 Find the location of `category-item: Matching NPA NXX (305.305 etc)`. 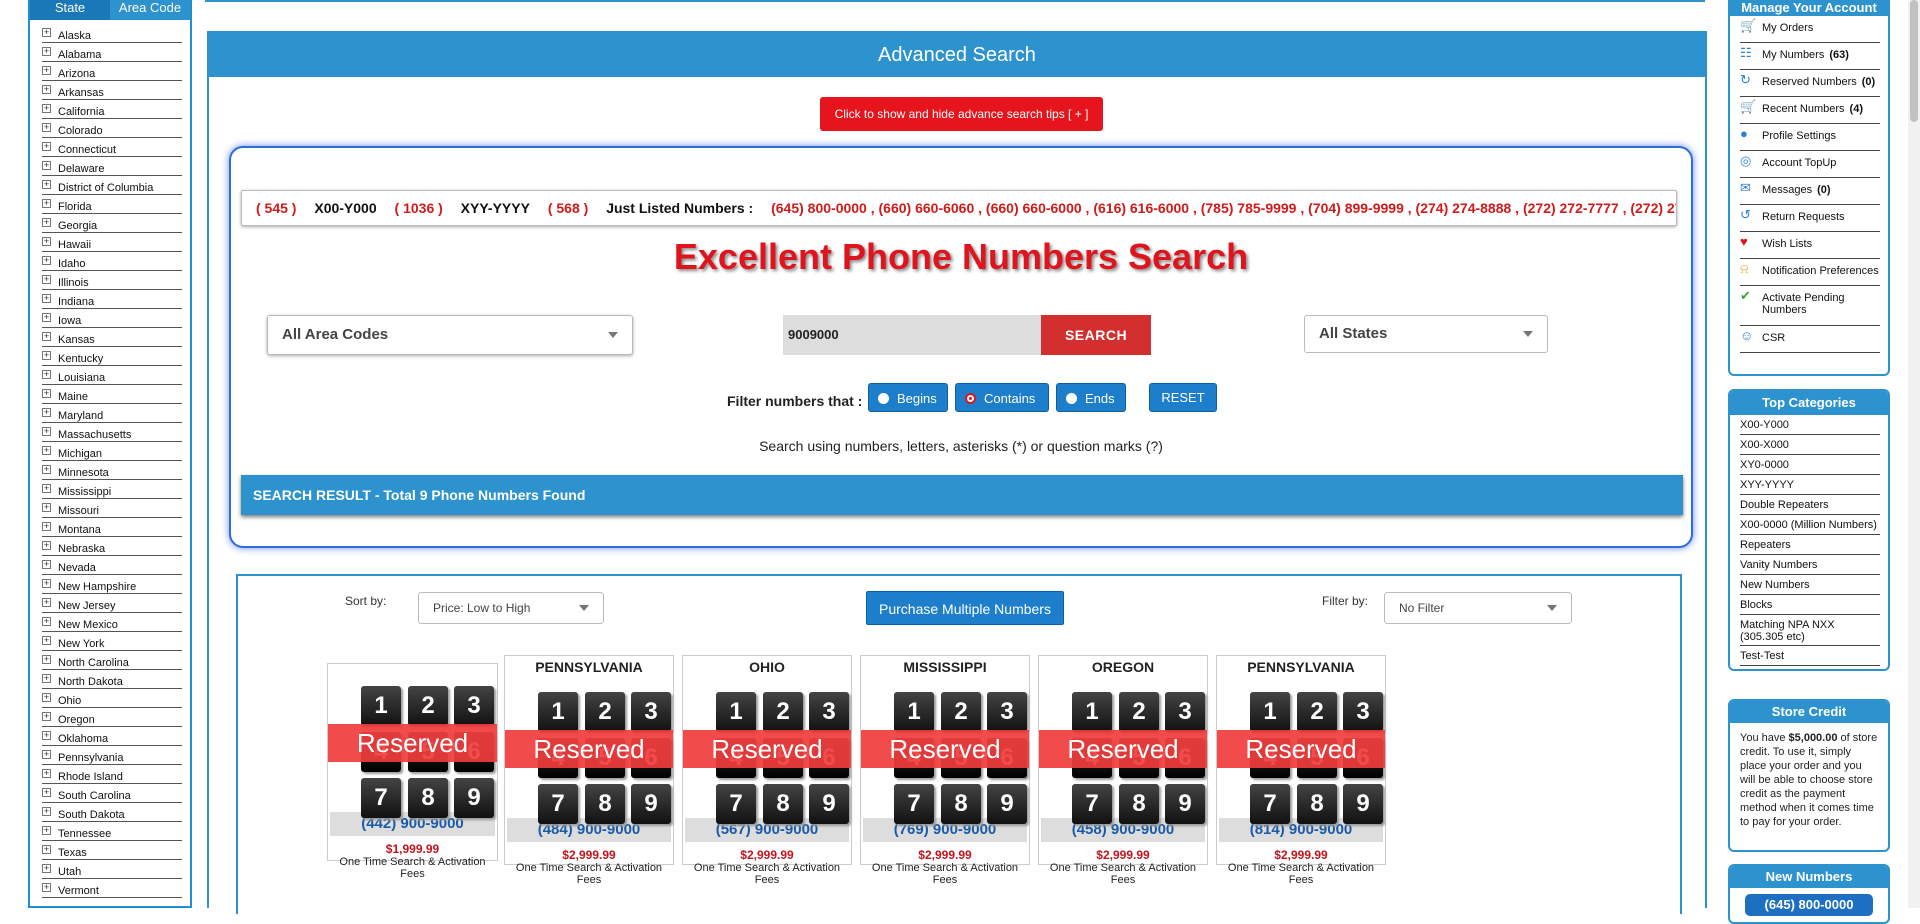

category-item: Matching NPA NXX (305.305 etc) is located at coordinates (1810, 630).